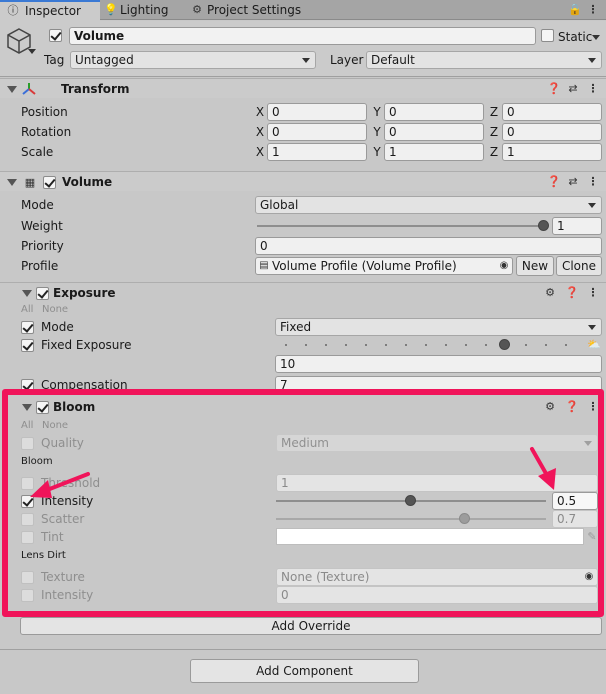 The width and height of the screenshot is (606, 694). I want to click on arrow-left, so click(60, 485).